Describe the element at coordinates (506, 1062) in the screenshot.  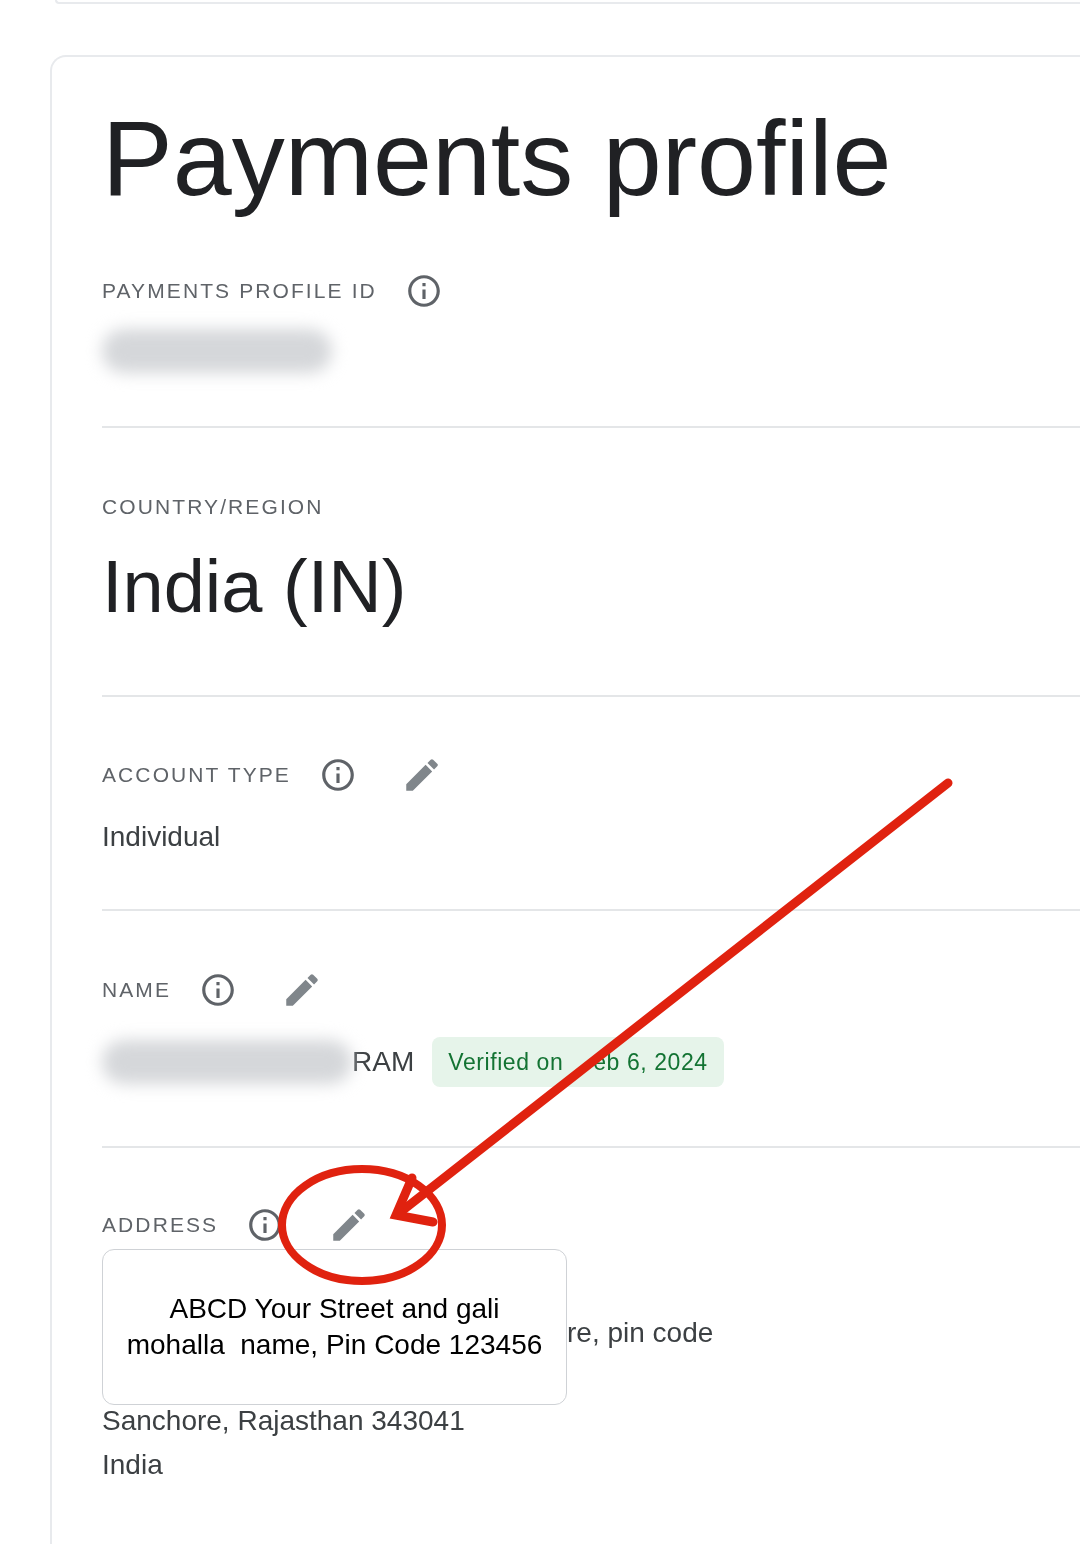
I see `badge-text: Verified on` at that location.